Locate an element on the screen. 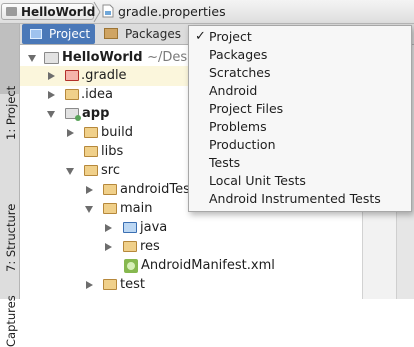  tool-tab-captures-label: Captures is located at coordinates (11, 321).